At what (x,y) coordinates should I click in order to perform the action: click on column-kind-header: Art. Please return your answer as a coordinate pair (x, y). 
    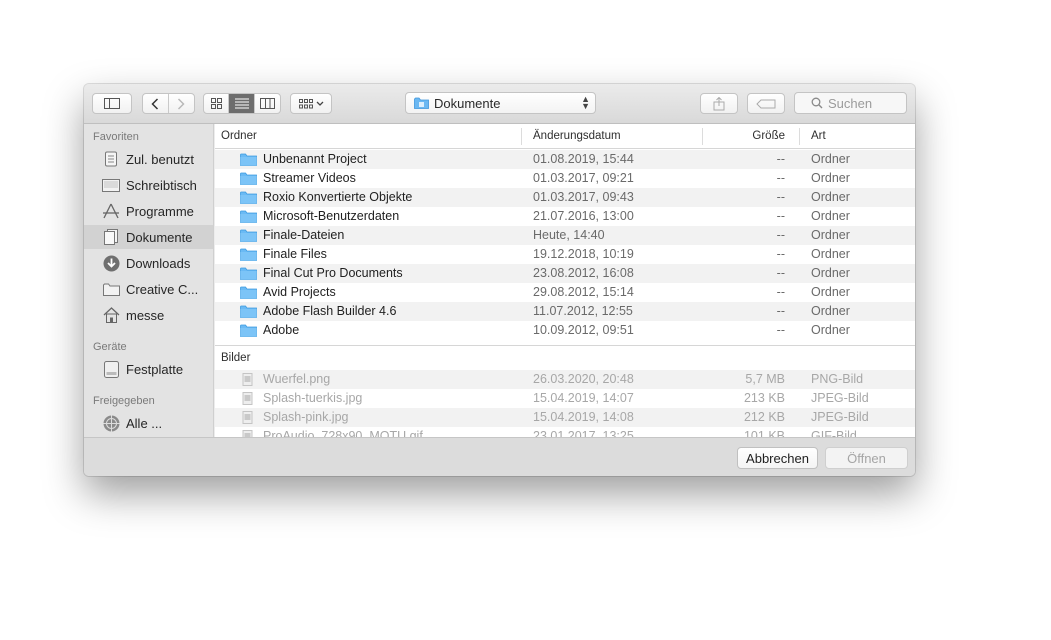
    Looking at the image, I should click on (818, 136).